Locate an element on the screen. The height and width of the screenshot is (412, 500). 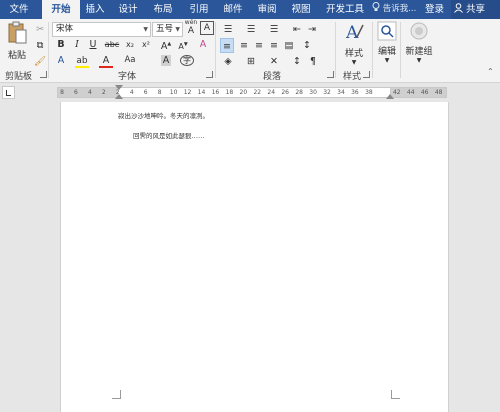
align-left-button: ≡ is located at coordinates (227, 45).